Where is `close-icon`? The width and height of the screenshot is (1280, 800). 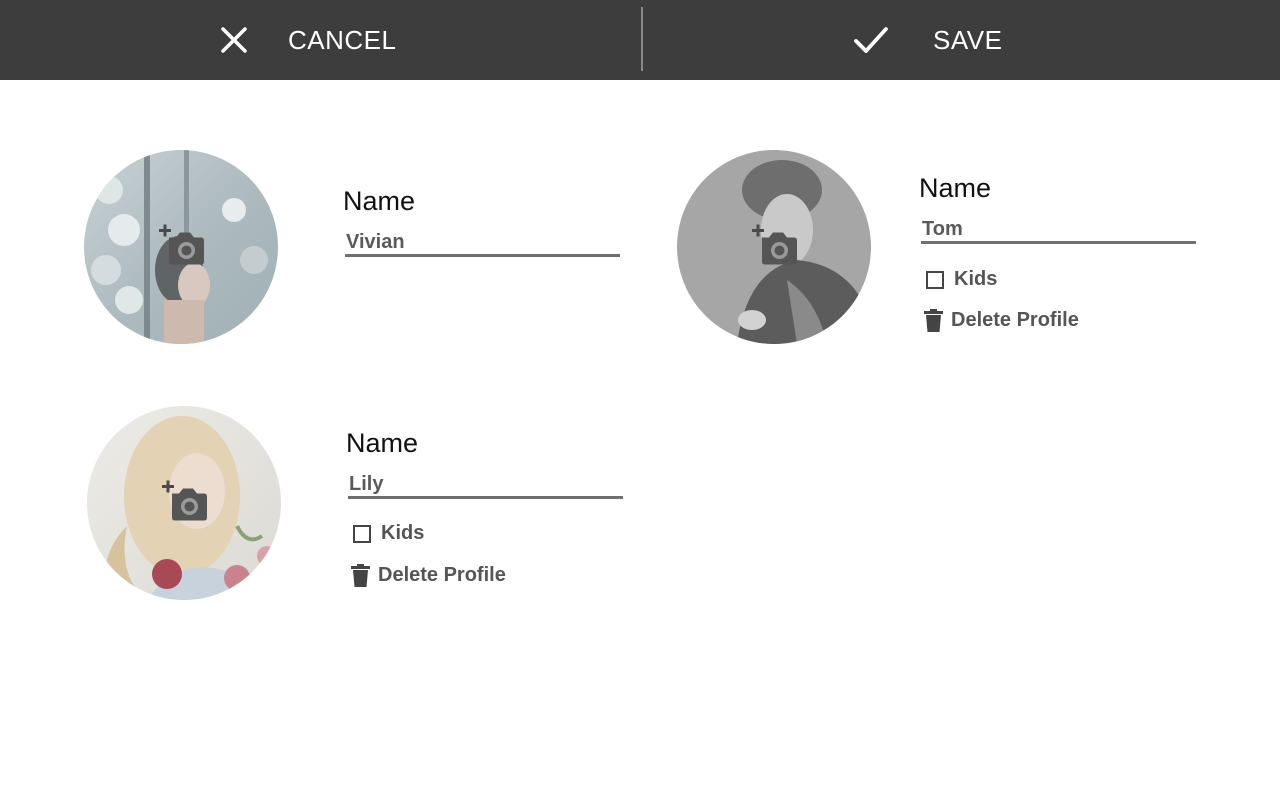
close-icon is located at coordinates (234, 40).